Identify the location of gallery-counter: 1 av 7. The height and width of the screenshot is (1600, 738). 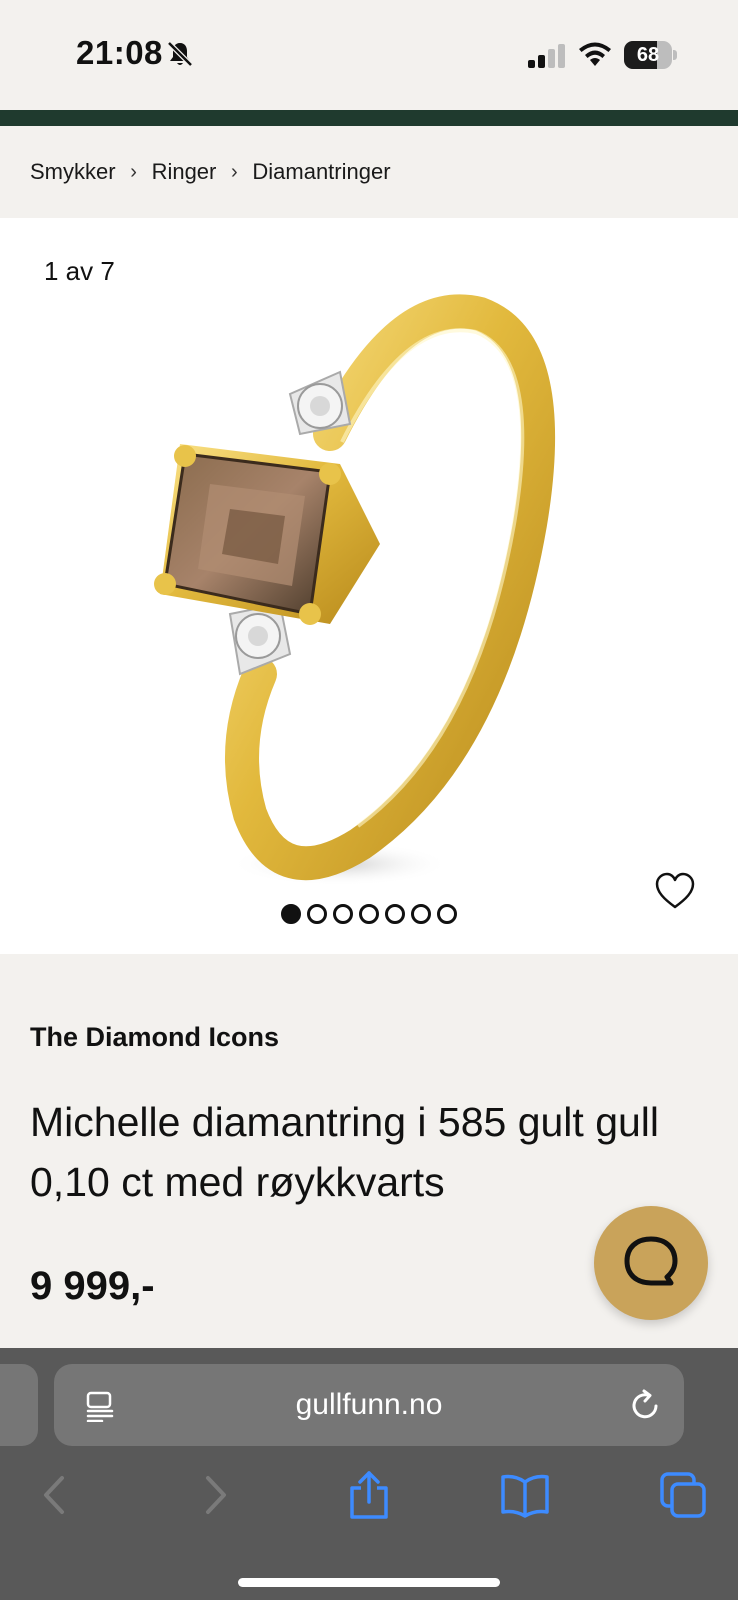
(79, 271).